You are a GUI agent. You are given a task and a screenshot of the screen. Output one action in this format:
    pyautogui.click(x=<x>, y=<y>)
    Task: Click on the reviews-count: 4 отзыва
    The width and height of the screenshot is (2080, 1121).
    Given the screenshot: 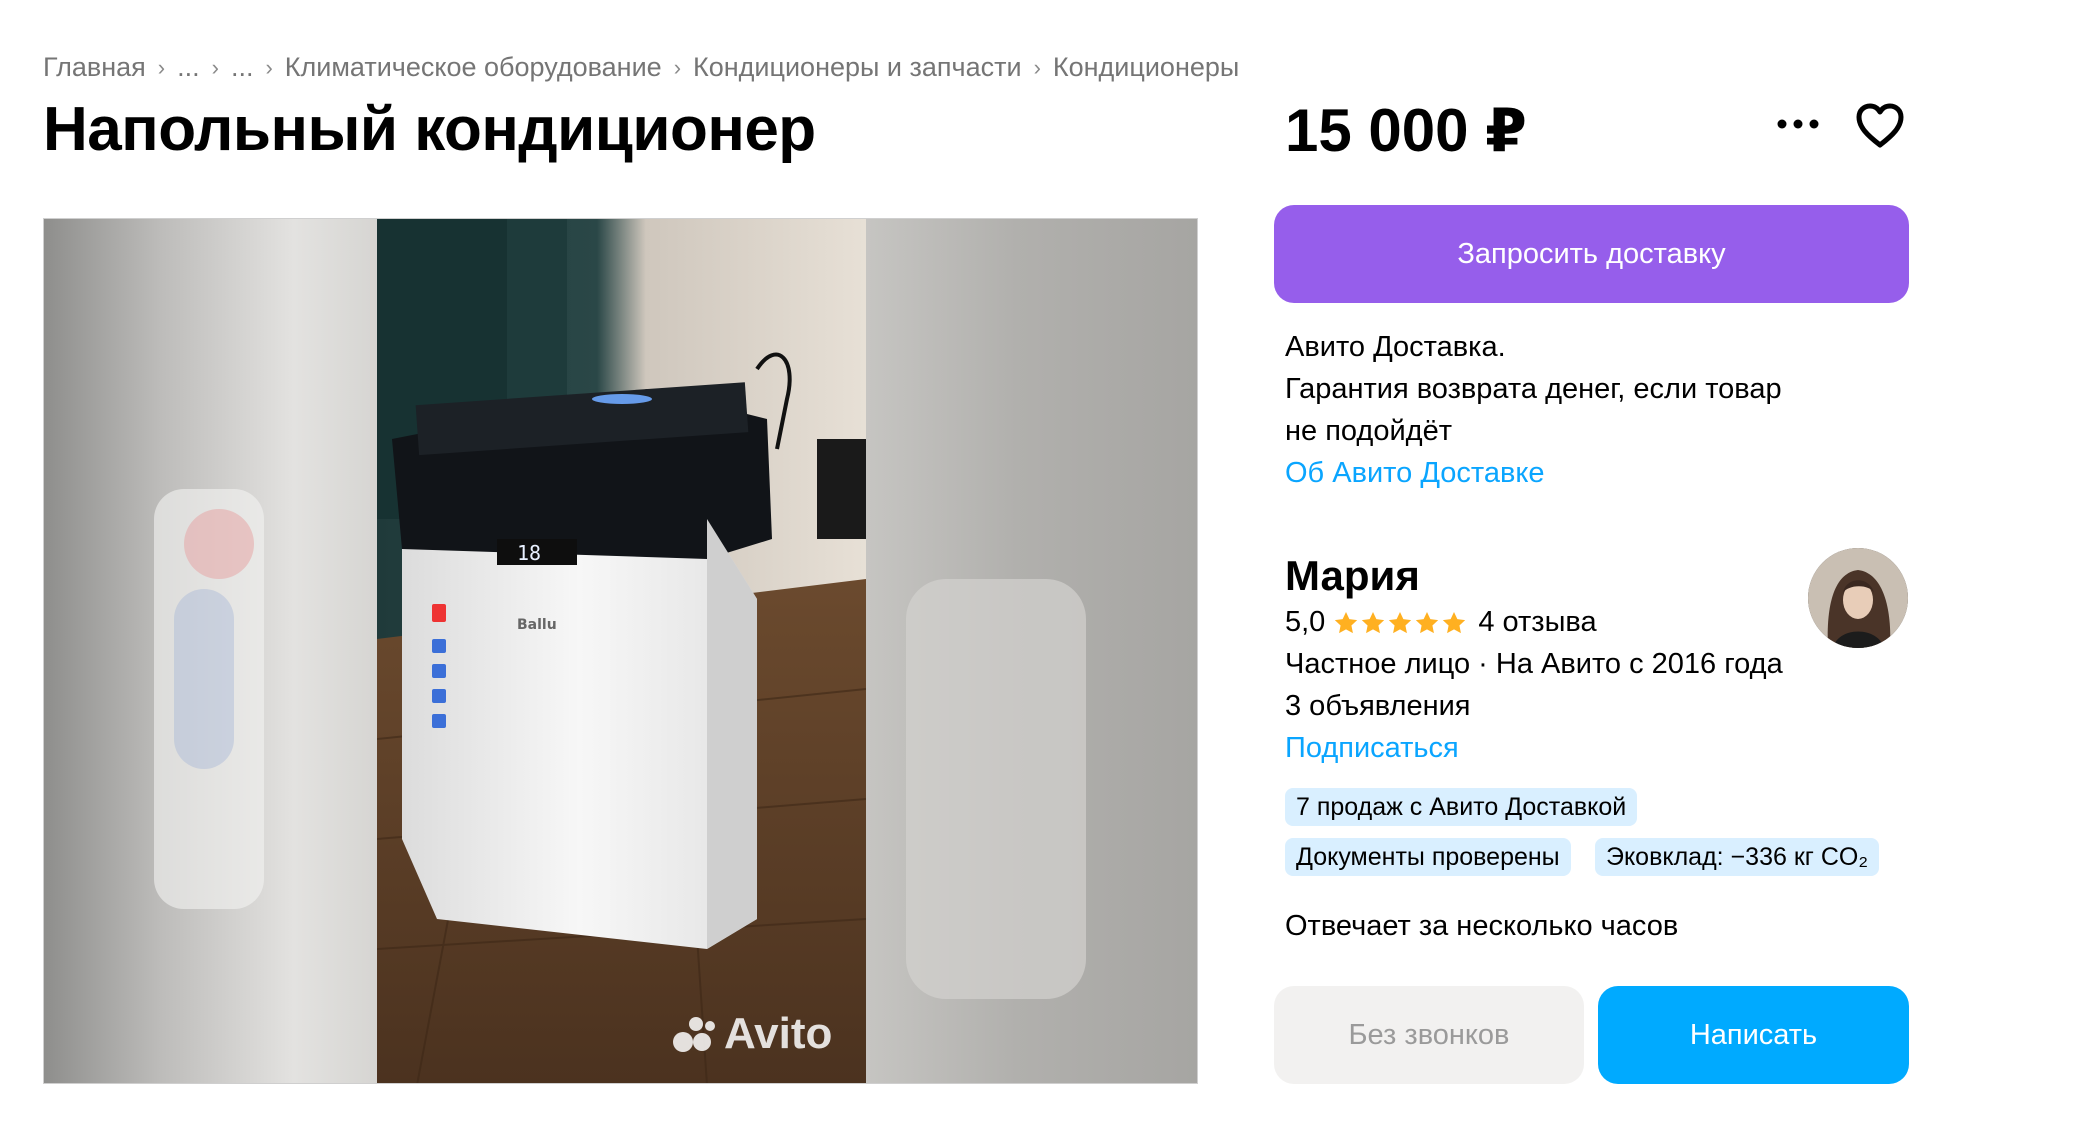 What is the action you would take?
    pyautogui.click(x=1537, y=622)
    